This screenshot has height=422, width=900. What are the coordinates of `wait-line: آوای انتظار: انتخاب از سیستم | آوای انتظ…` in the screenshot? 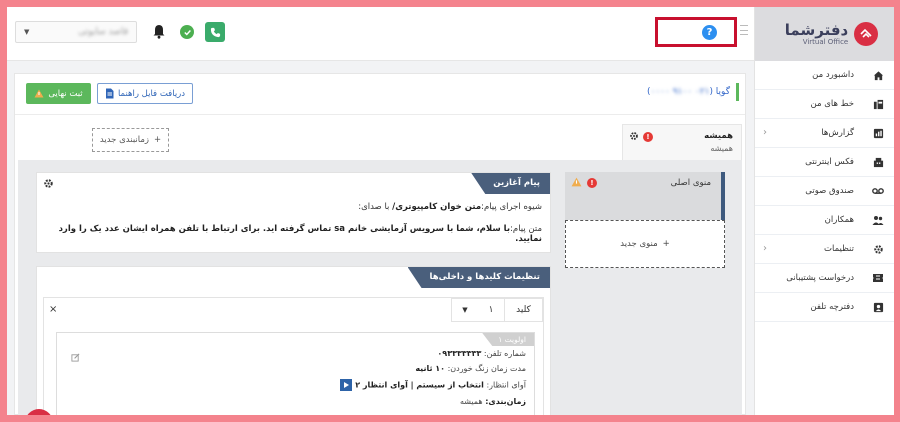 It's located at (433, 385).